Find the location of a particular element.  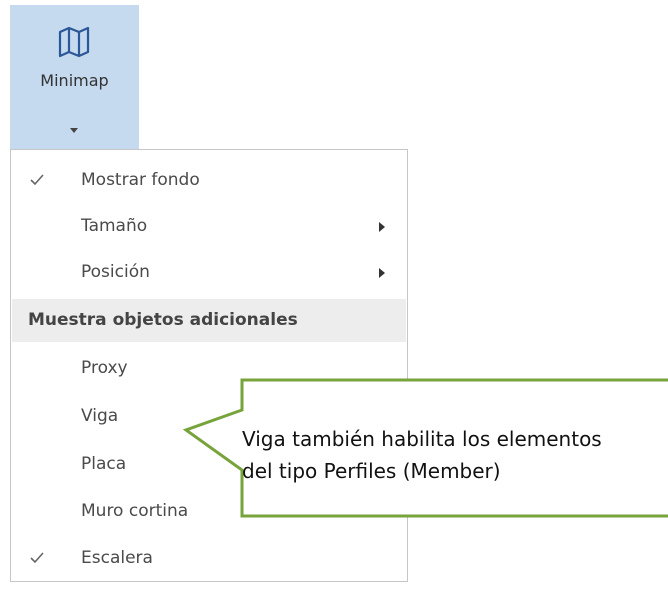

menu-item-mostrar-fondo: Mostrar fondo is located at coordinates (209, 181).